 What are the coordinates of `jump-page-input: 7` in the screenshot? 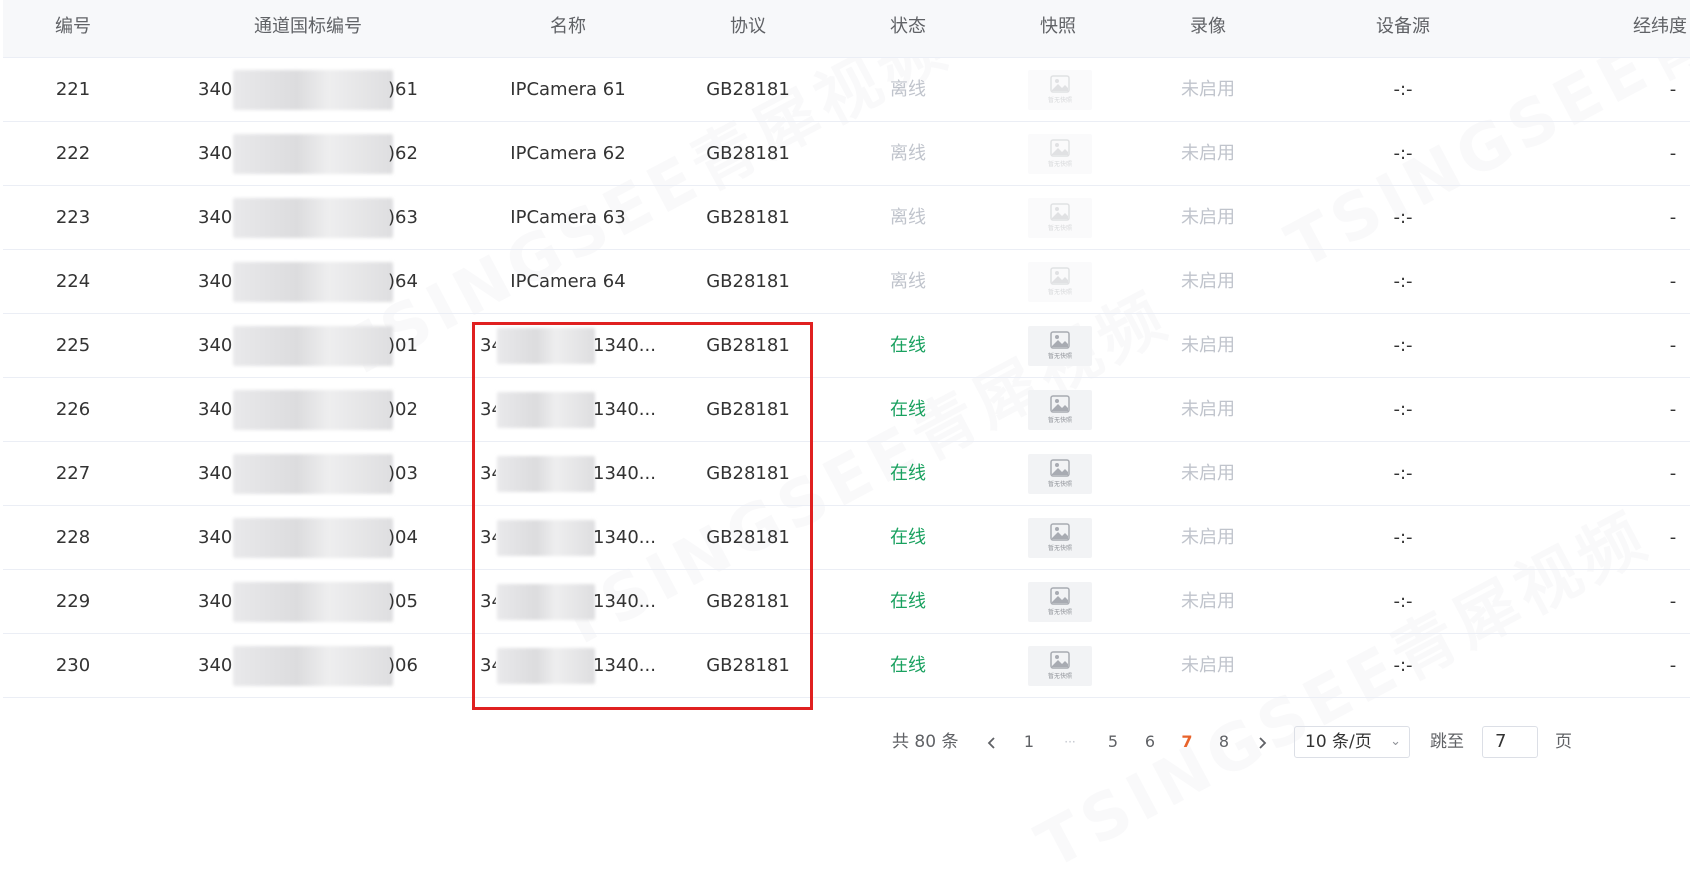 It's located at (1510, 742).